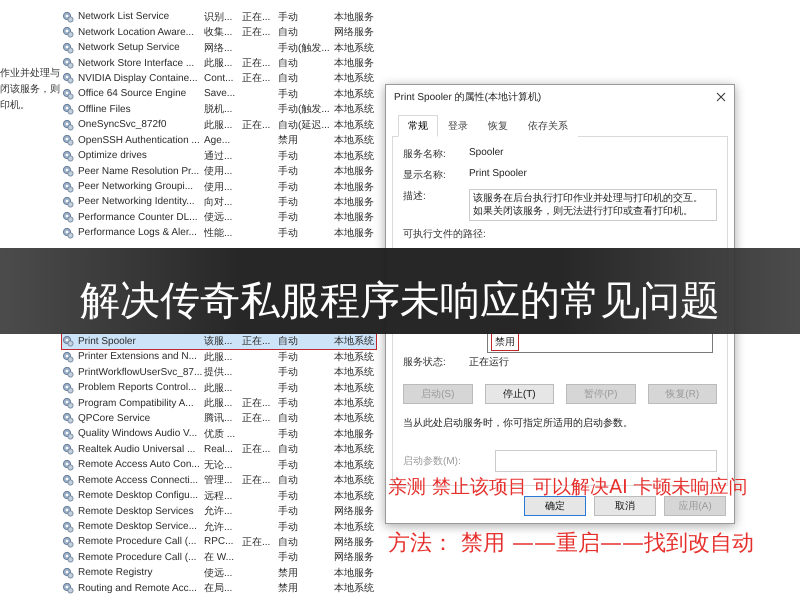 The height and width of the screenshot is (606, 800). Describe the element at coordinates (219, 388) in the screenshot. I see `service-row: Problem Reports Control... 此服... 手动 本地系统` at that location.